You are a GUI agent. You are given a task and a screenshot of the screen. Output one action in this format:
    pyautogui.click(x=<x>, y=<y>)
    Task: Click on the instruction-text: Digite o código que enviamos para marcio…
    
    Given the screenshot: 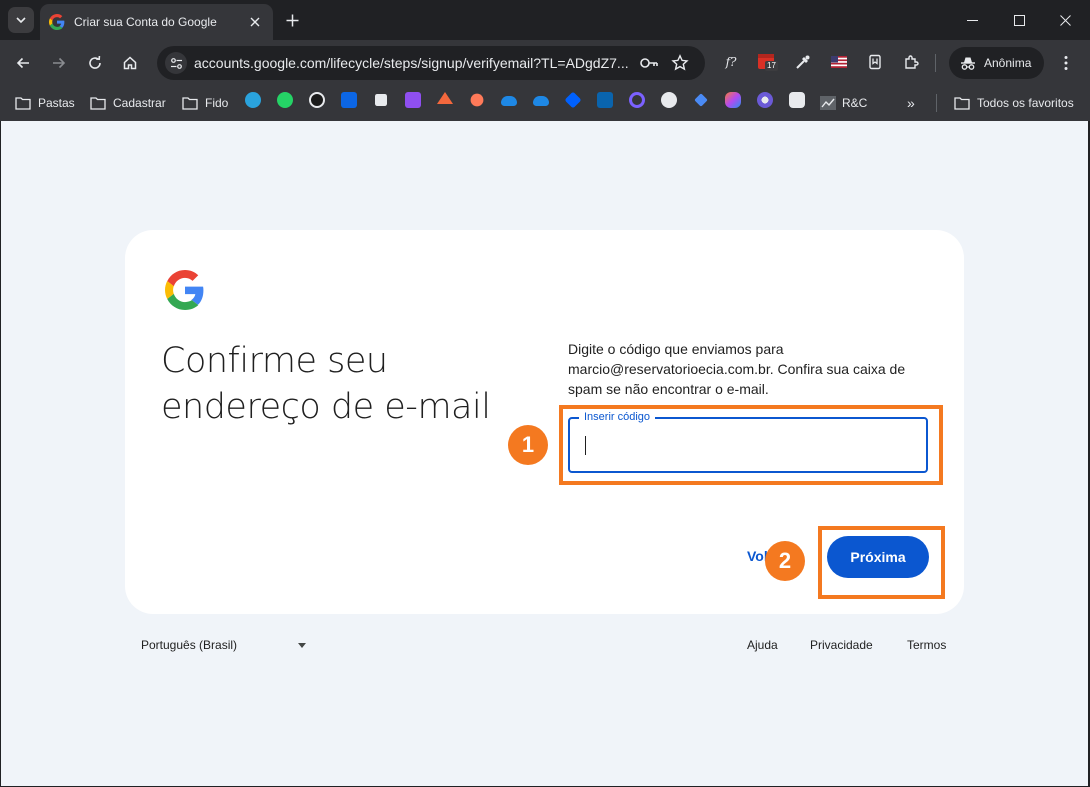 What is the action you would take?
    pyautogui.click(x=737, y=369)
    